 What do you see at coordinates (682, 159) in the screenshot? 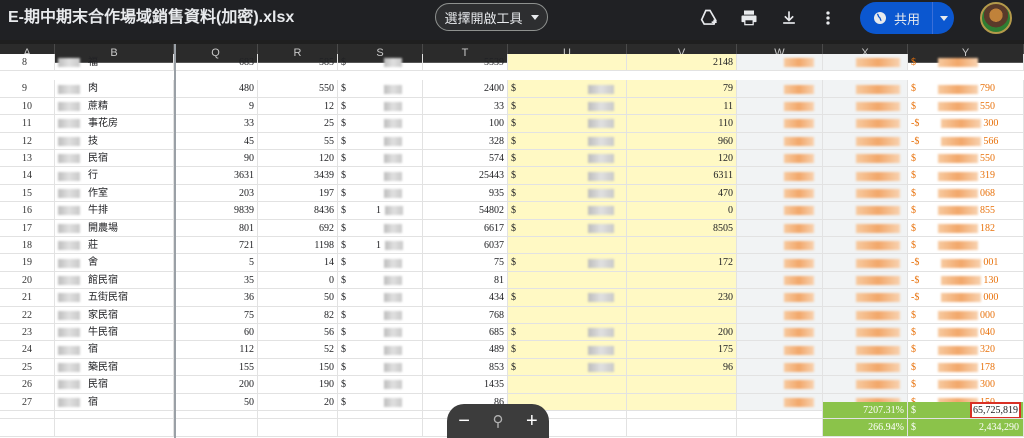
I see `cell-v: 120` at bounding box center [682, 159].